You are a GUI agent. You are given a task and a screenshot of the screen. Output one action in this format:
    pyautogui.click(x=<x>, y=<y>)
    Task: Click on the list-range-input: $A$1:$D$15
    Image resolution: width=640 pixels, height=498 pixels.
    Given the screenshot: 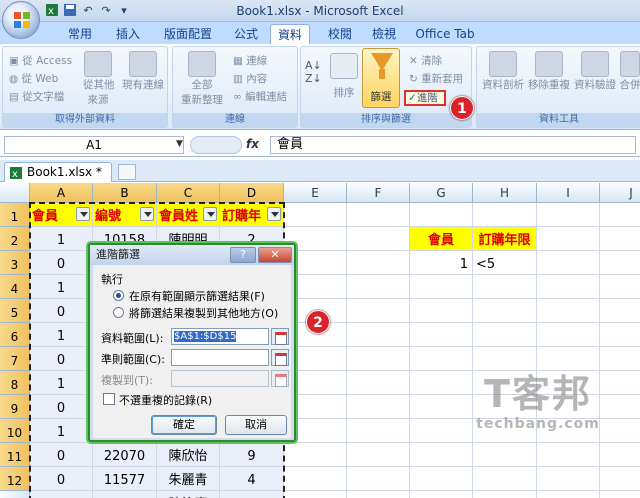 What is the action you would take?
    pyautogui.click(x=220, y=336)
    